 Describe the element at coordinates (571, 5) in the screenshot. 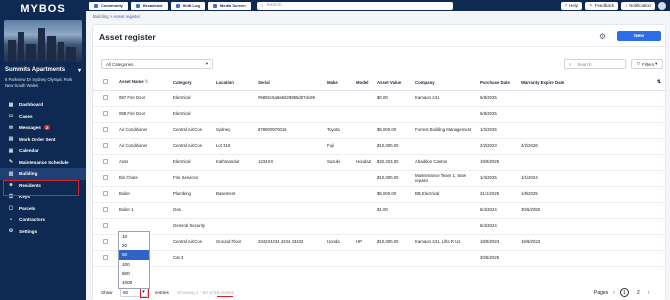

I see `help-button: ? Help` at that location.